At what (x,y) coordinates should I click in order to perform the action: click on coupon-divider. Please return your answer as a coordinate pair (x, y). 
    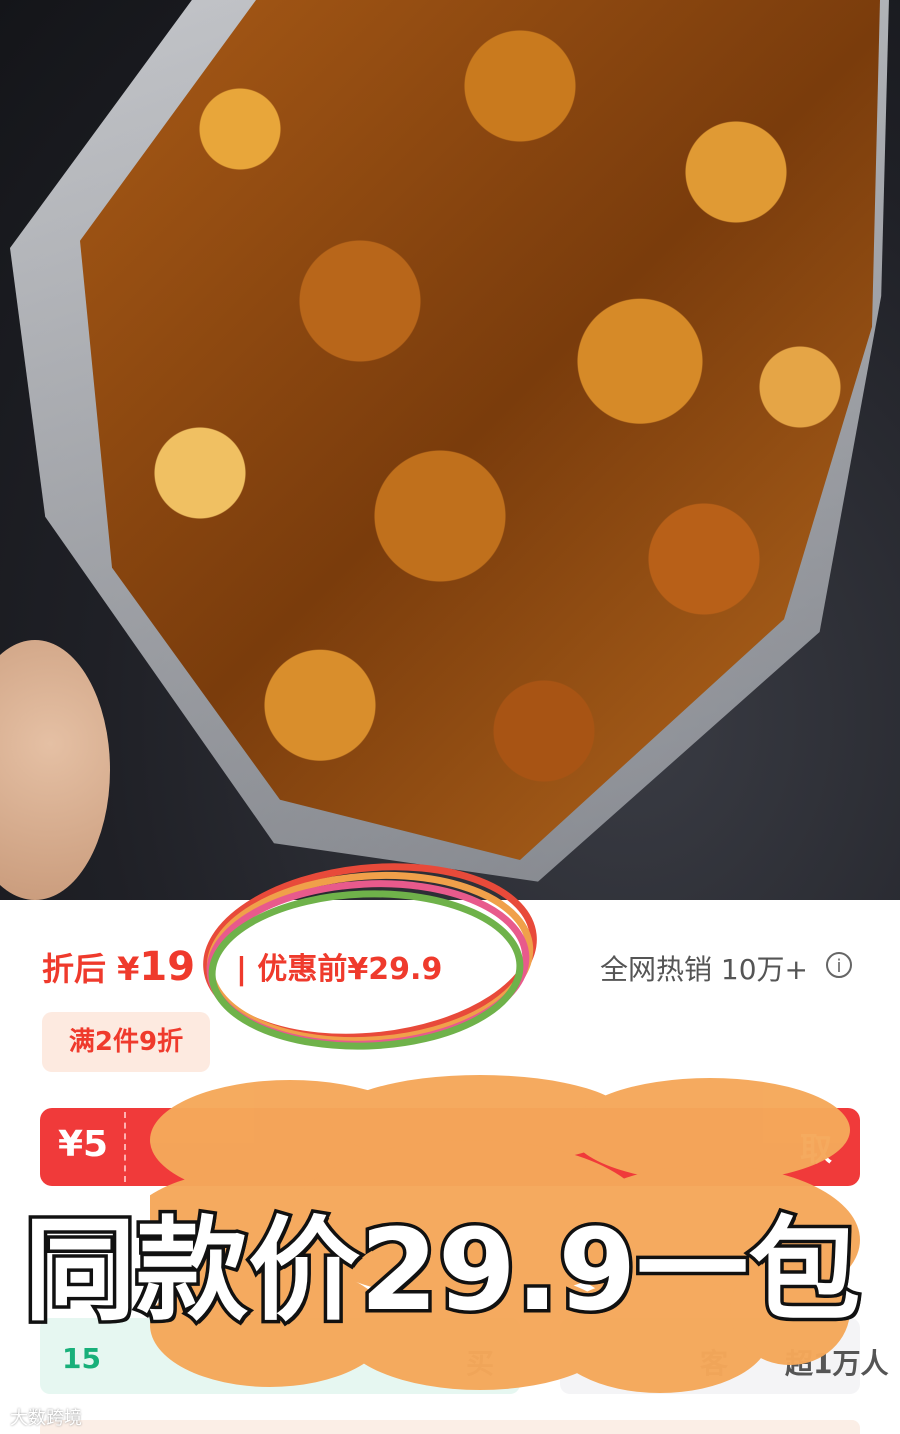
    Looking at the image, I should click on (125, 1147).